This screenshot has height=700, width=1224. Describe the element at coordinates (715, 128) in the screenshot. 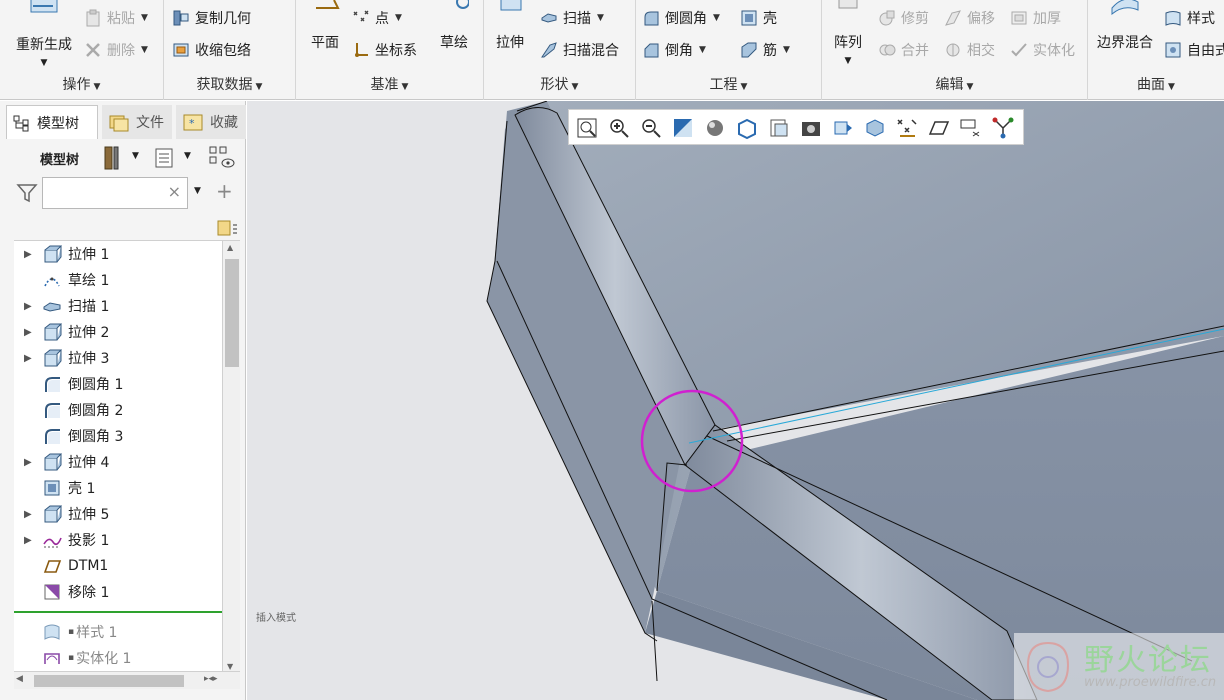

I see `display-style-icon` at that location.